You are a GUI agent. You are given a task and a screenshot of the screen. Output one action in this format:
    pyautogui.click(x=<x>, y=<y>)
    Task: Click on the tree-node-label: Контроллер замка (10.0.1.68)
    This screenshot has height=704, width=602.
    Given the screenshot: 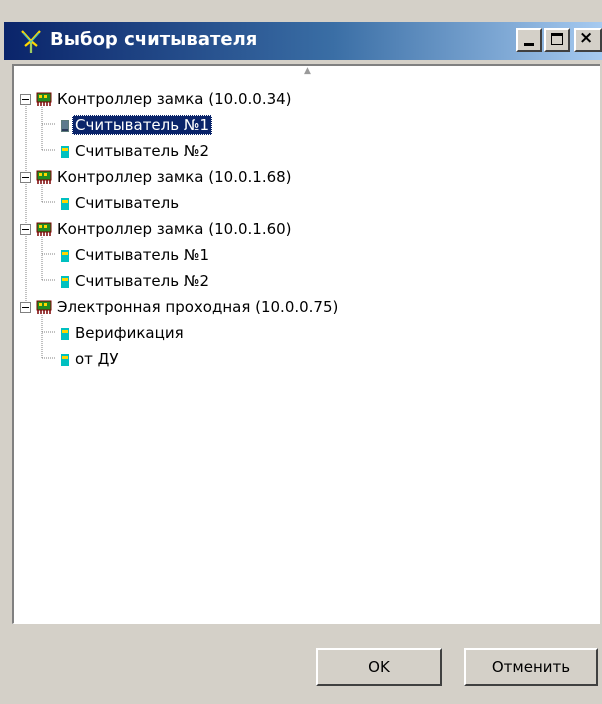 What is the action you would take?
    pyautogui.click(x=174, y=177)
    